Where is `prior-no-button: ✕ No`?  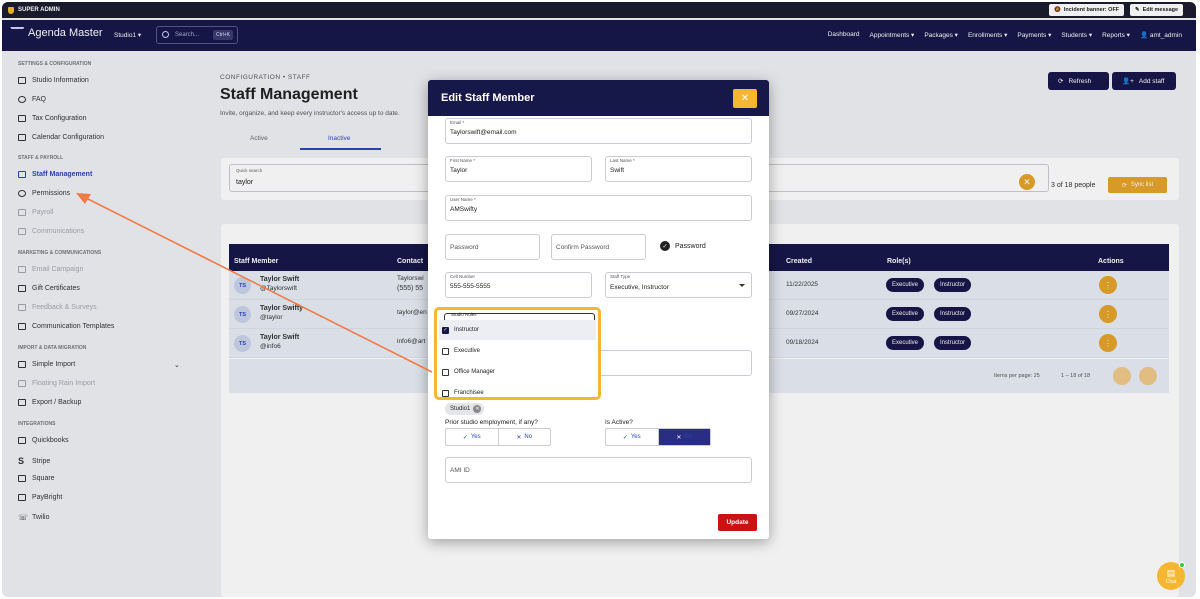 prior-no-button: ✕ No is located at coordinates (525, 437).